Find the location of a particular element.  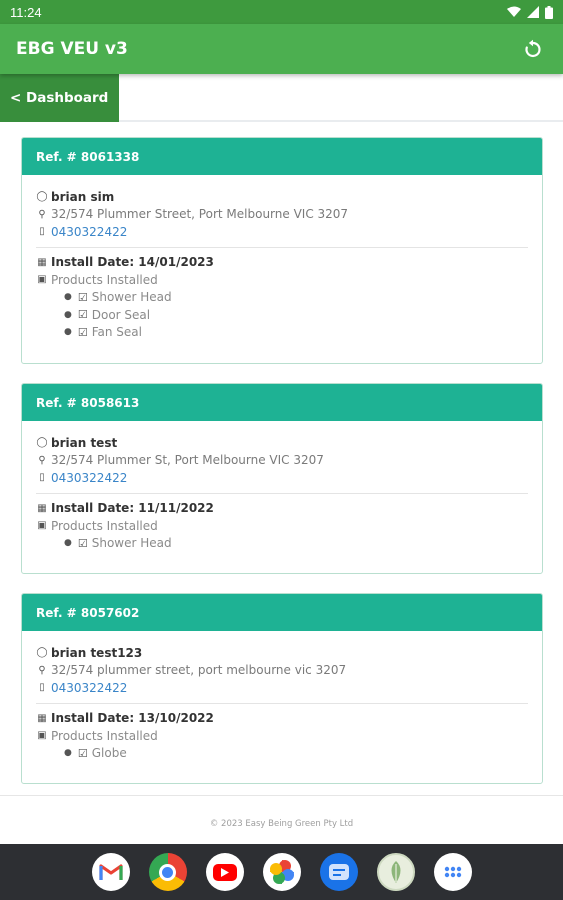

app-dock is located at coordinates (281, 872).